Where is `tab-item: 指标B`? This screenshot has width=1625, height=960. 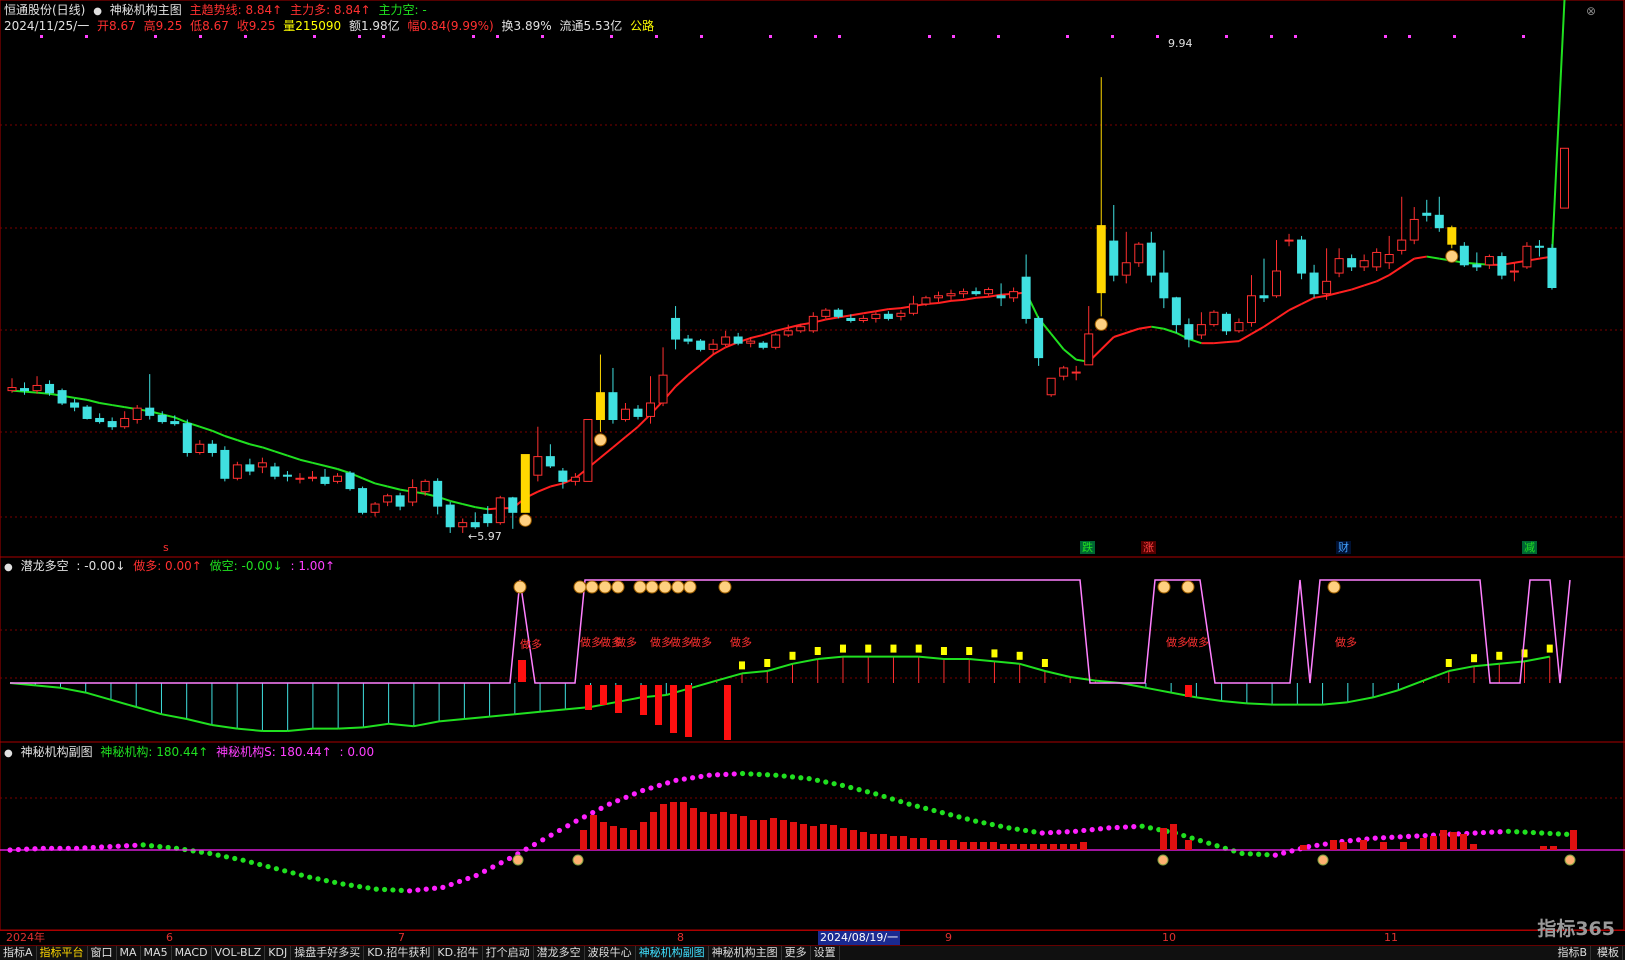 tab-item: 指标B is located at coordinates (1572, 953).